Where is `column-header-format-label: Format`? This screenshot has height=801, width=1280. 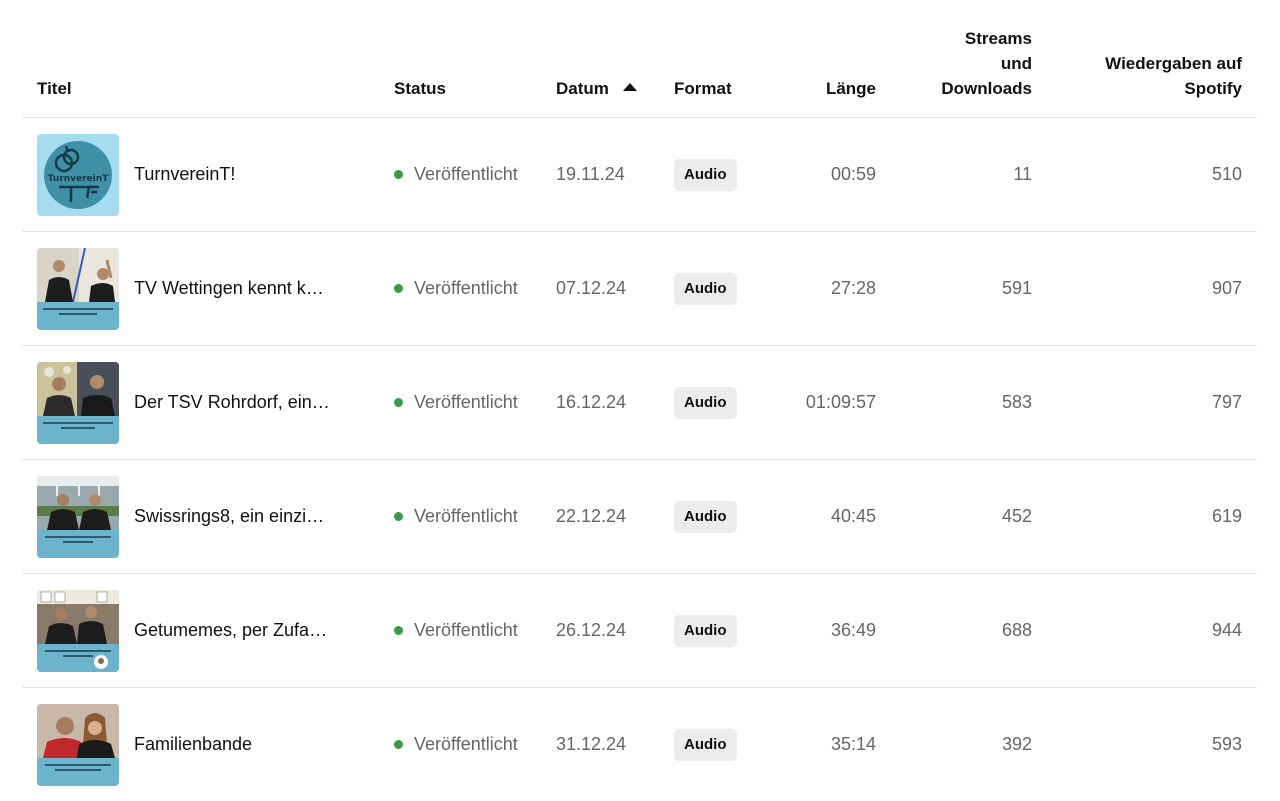 column-header-format-label: Format is located at coordinates (703, 88).